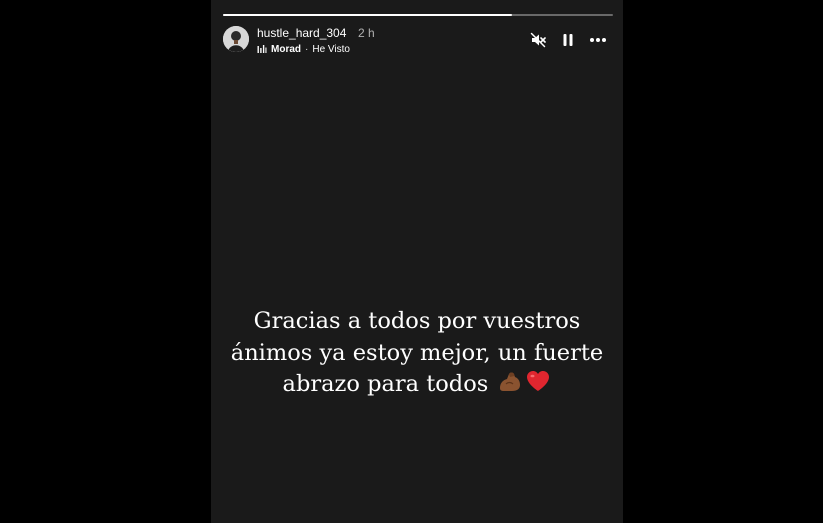  Describe the element at coordinates (367, 15) in the screenshot. I see `story-progress-fill` at that location.